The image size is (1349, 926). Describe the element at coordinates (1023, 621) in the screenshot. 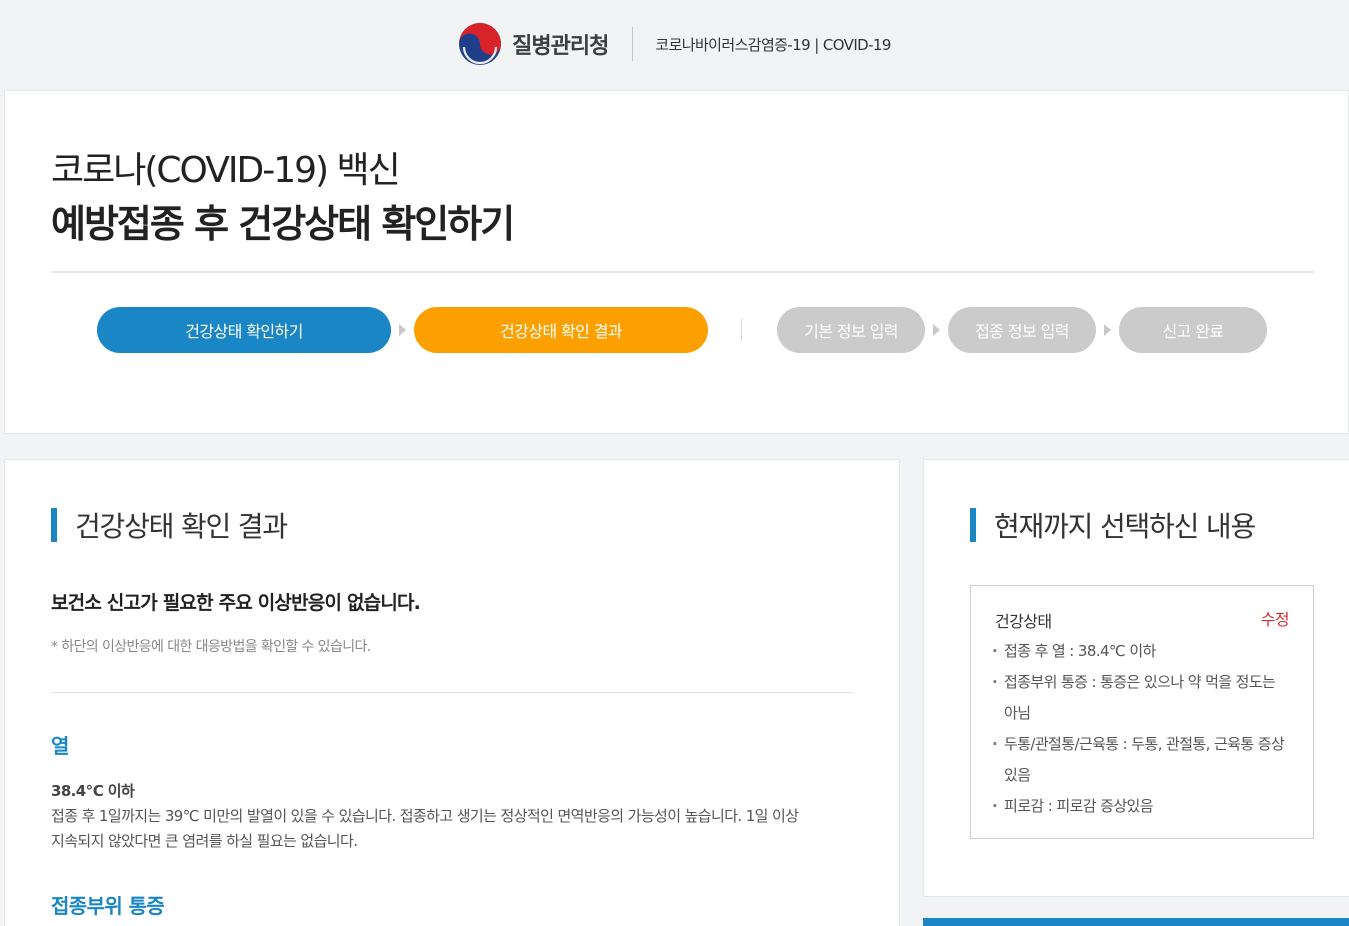

I see `summary-box-title: 건강상태` at that location.